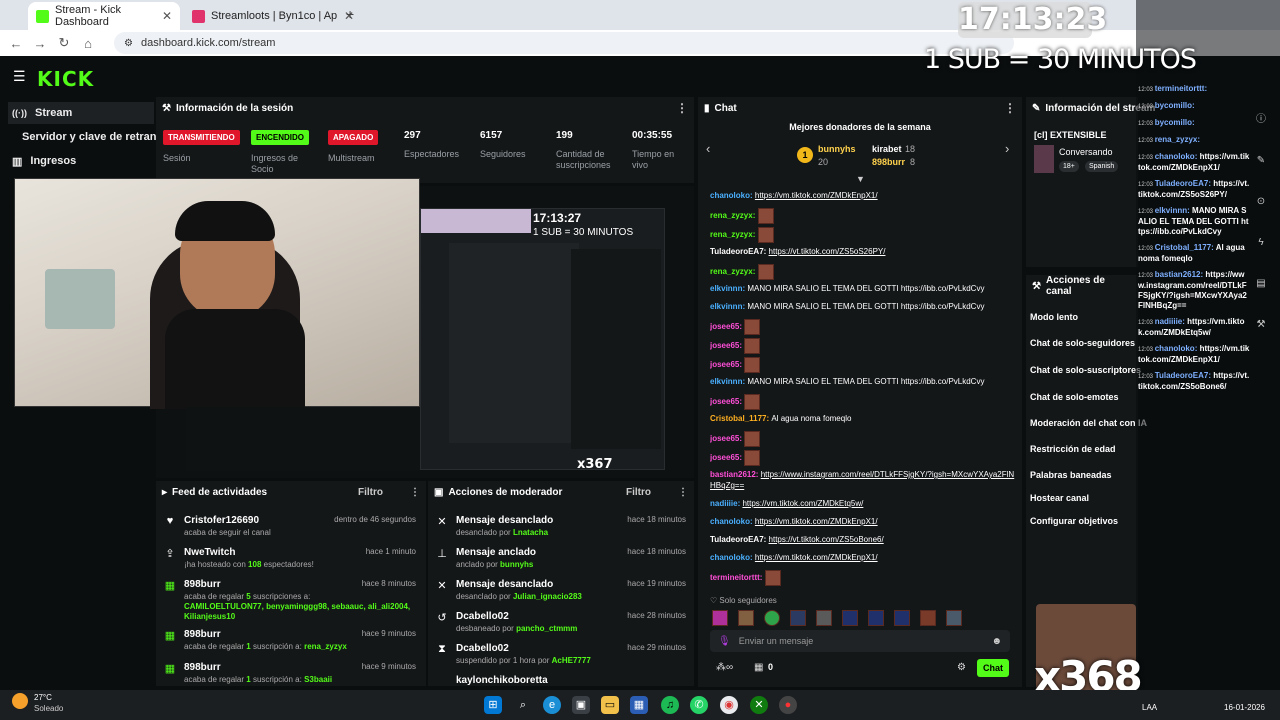  I want to click on send-chat-button: Chat, so click(993, 668).